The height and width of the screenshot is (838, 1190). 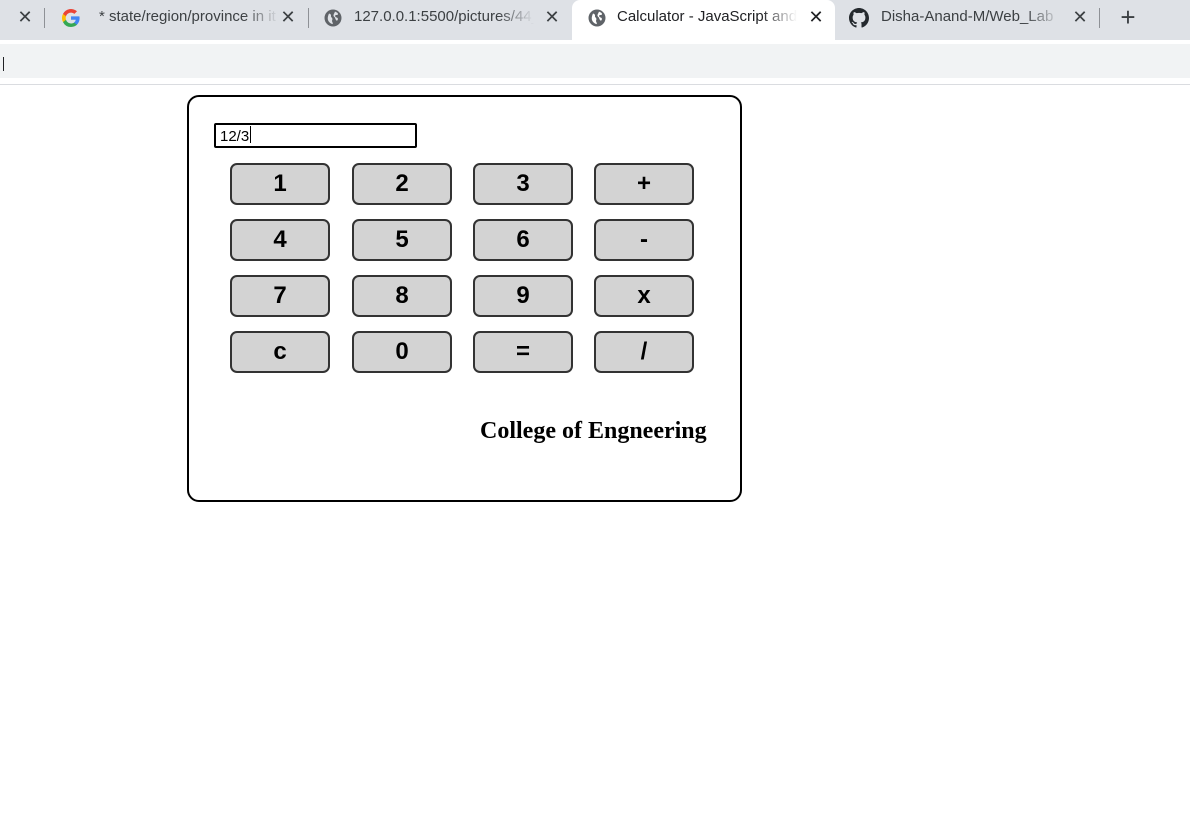 I want to click on key-multiply: x, so click(x=644, y=296).